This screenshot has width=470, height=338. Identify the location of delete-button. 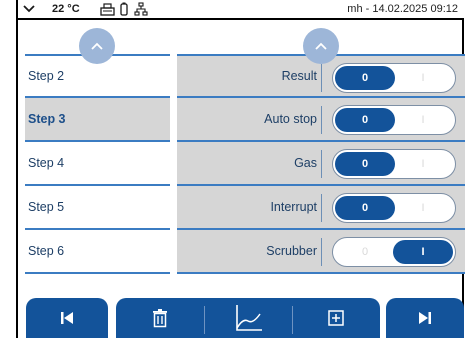
(160, 318).